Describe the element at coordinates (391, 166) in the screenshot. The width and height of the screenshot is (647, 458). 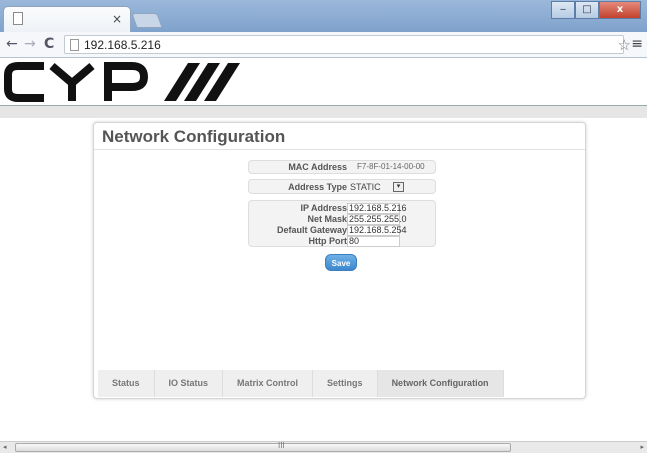
I see `mac-value: F7-8F-01-14-00-00` at that location.